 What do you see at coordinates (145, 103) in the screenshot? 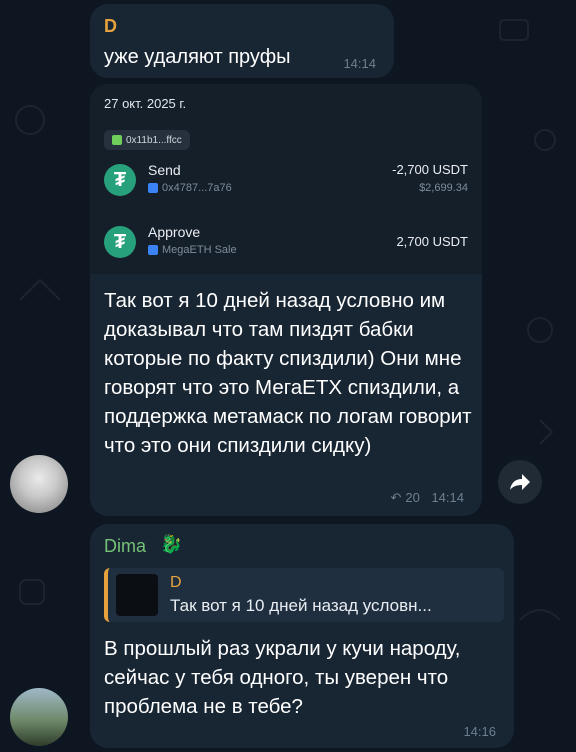
I see `transaction-date: 27 окт. 2025 г.` at bounding box center [145, 103].